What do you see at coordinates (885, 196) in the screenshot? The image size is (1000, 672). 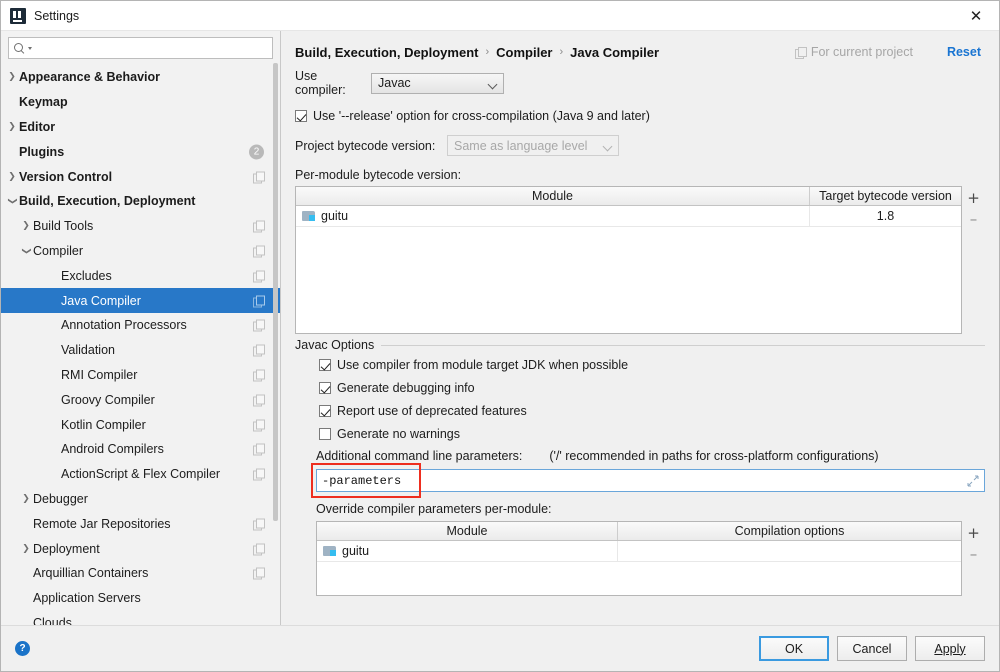 I see `column-header-target-bytecode: Target bytecode version` at bounding box center [885, 196].